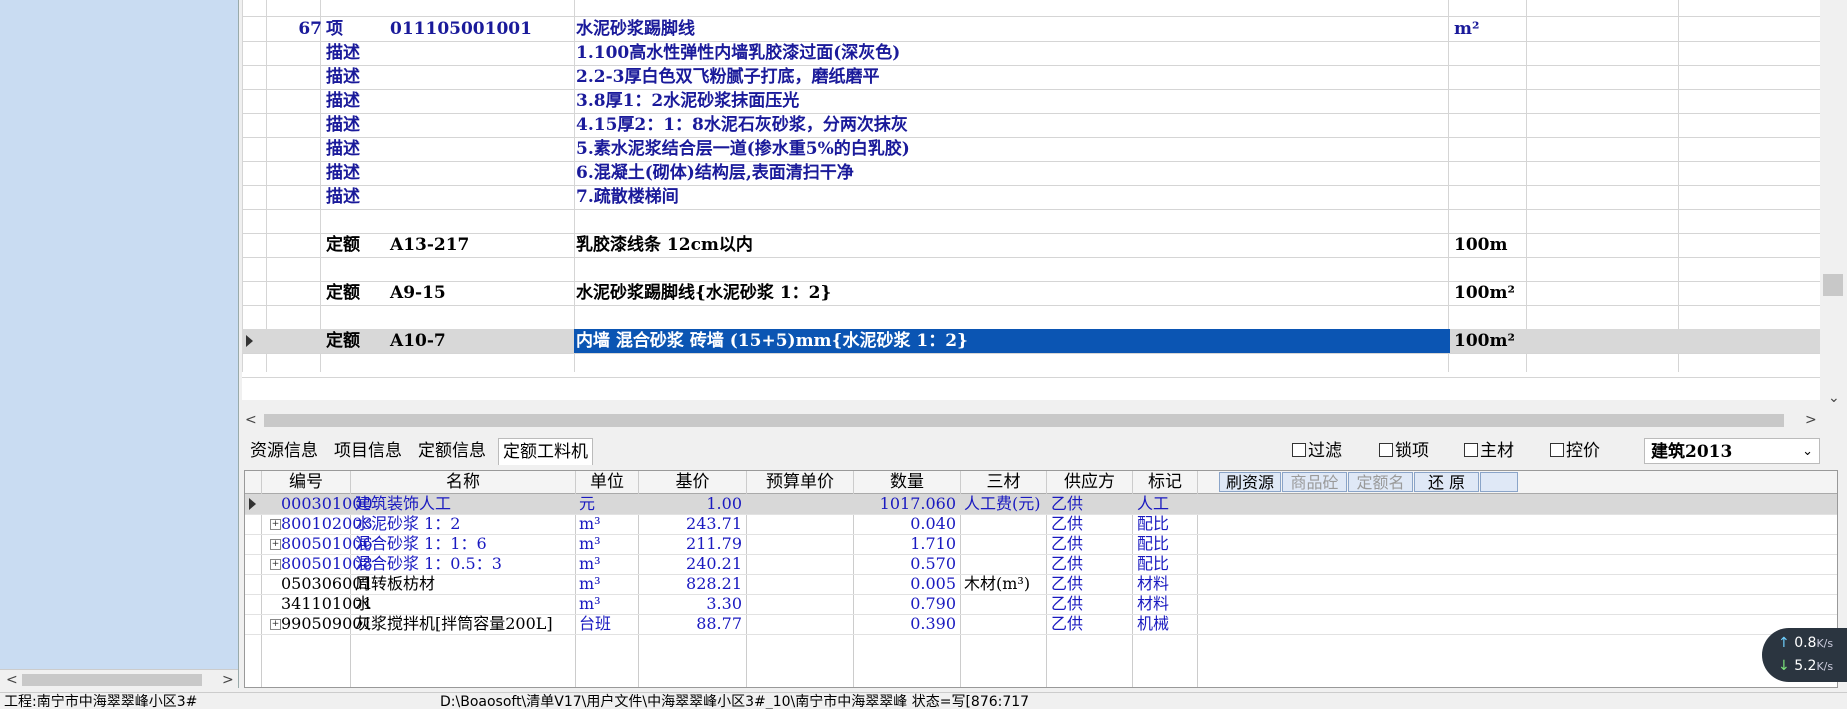  I want to click on cell-name: 混合砂浆 1：1：6, so click(465, 544).